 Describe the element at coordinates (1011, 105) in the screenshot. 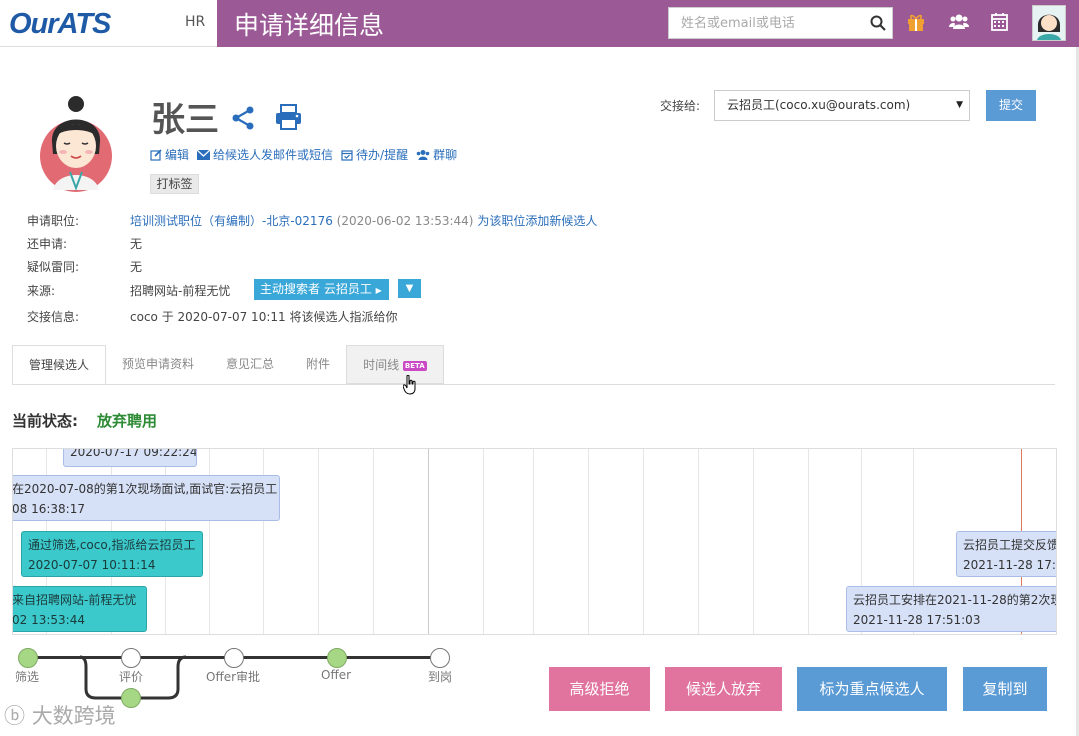

I see `submit-button: 提交` at that location.